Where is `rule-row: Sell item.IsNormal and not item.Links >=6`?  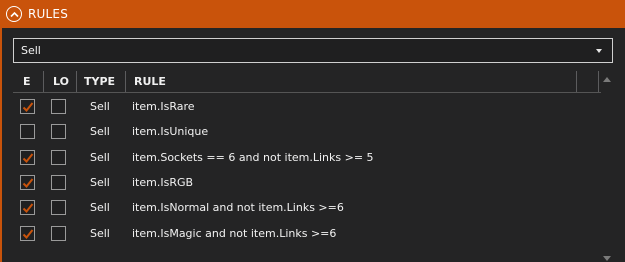 rule-row: Sell item.IsNormal and not item.Links >=6 is located at coordinates (307, 207).